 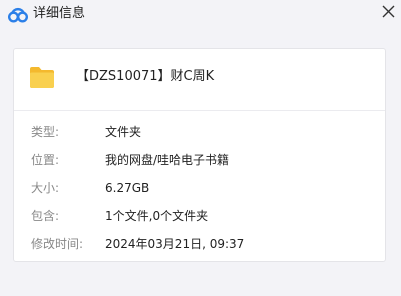 What do you see at coordinates (200, 15) in the screenshot?
I see `title-bar: 详细信息` at bounding box center [200, 15].